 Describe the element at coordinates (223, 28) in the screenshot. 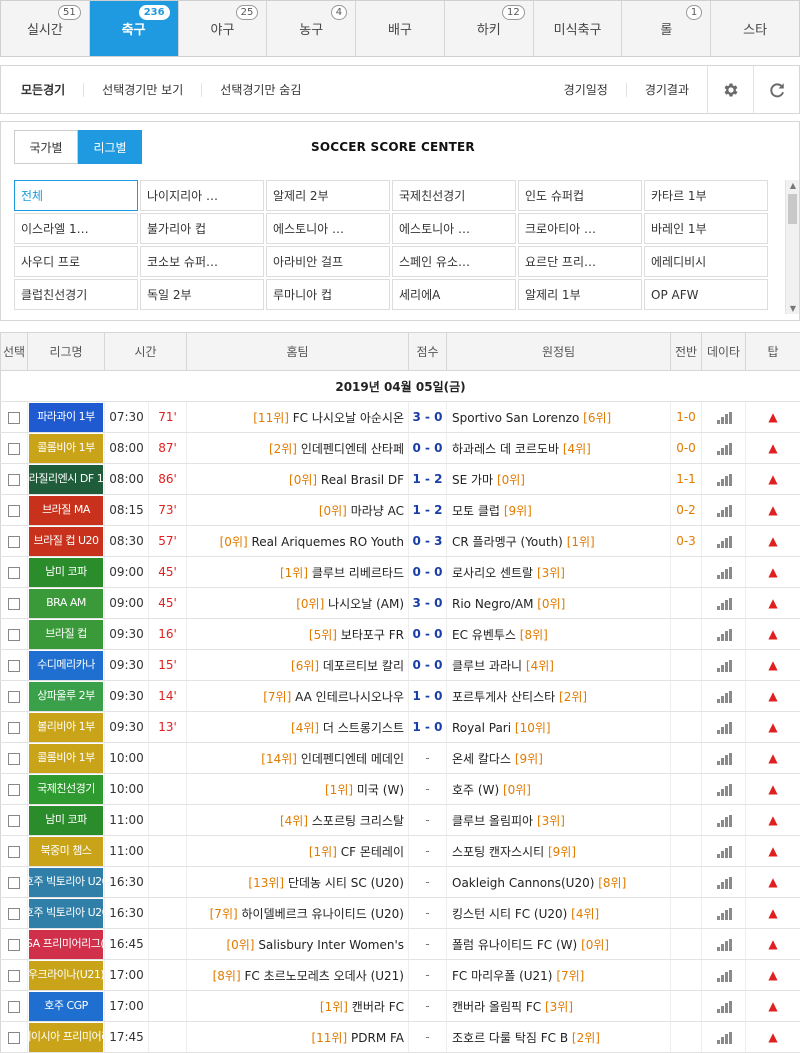

I see `tab-sport-2: 야구25` at that location.